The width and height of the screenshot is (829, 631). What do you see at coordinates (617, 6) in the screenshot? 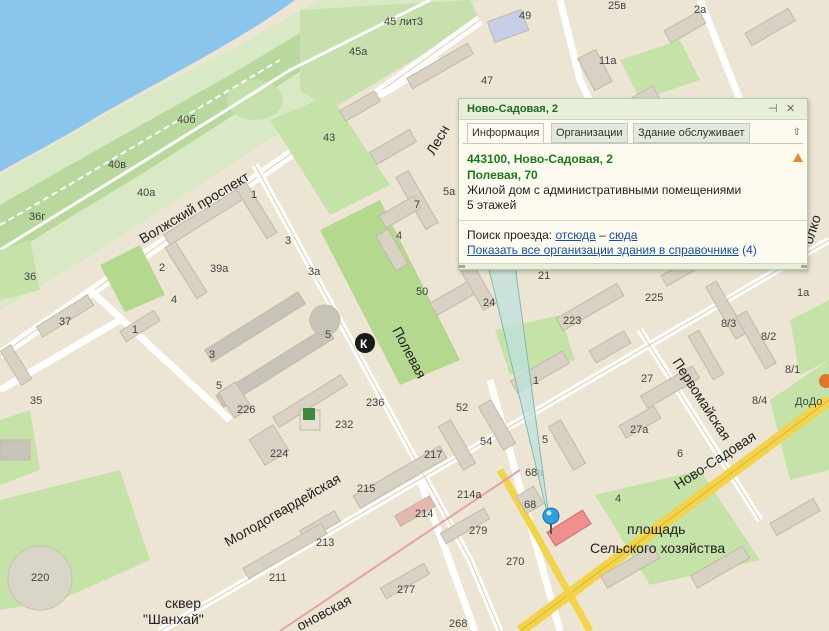
I see `house-number: 25в` at bounding box center [617, 6].